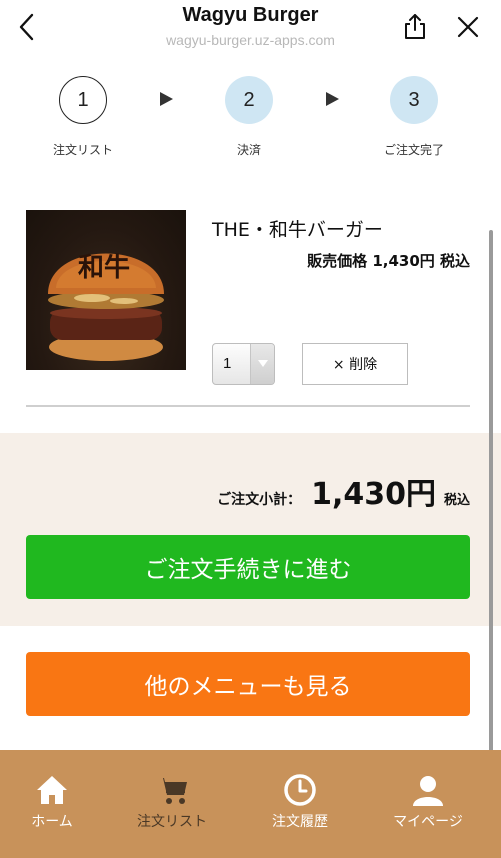  What do you see at coordinates (249, 100) in the screenshot?
I see `step-2-indicator: 2` at bounding box center [249, 100].